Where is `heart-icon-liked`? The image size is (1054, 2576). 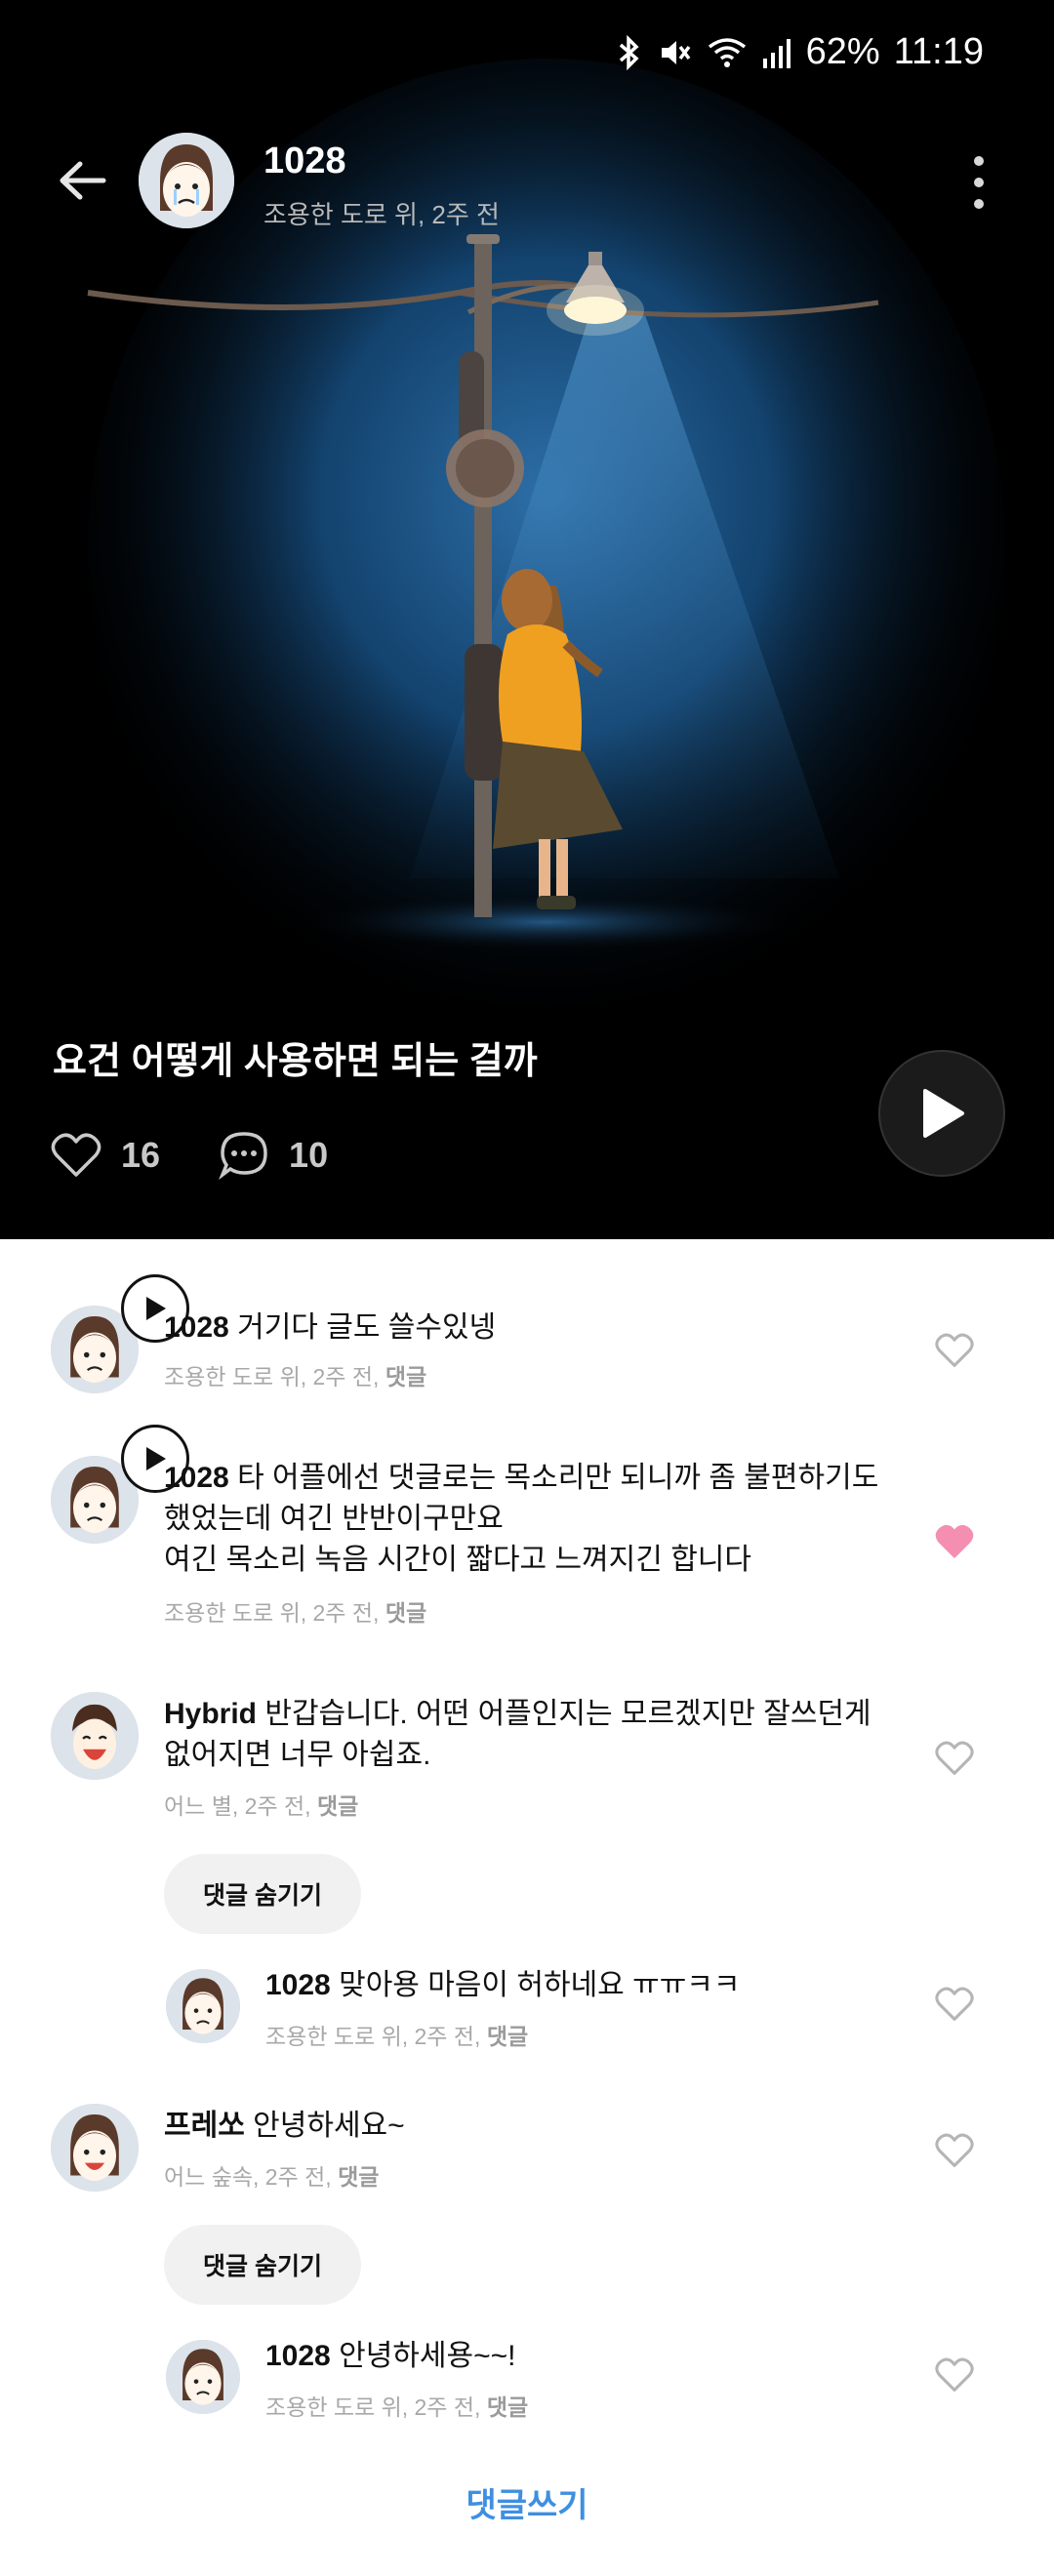 heart-icon-liked is located at coordinates (954, 1541).